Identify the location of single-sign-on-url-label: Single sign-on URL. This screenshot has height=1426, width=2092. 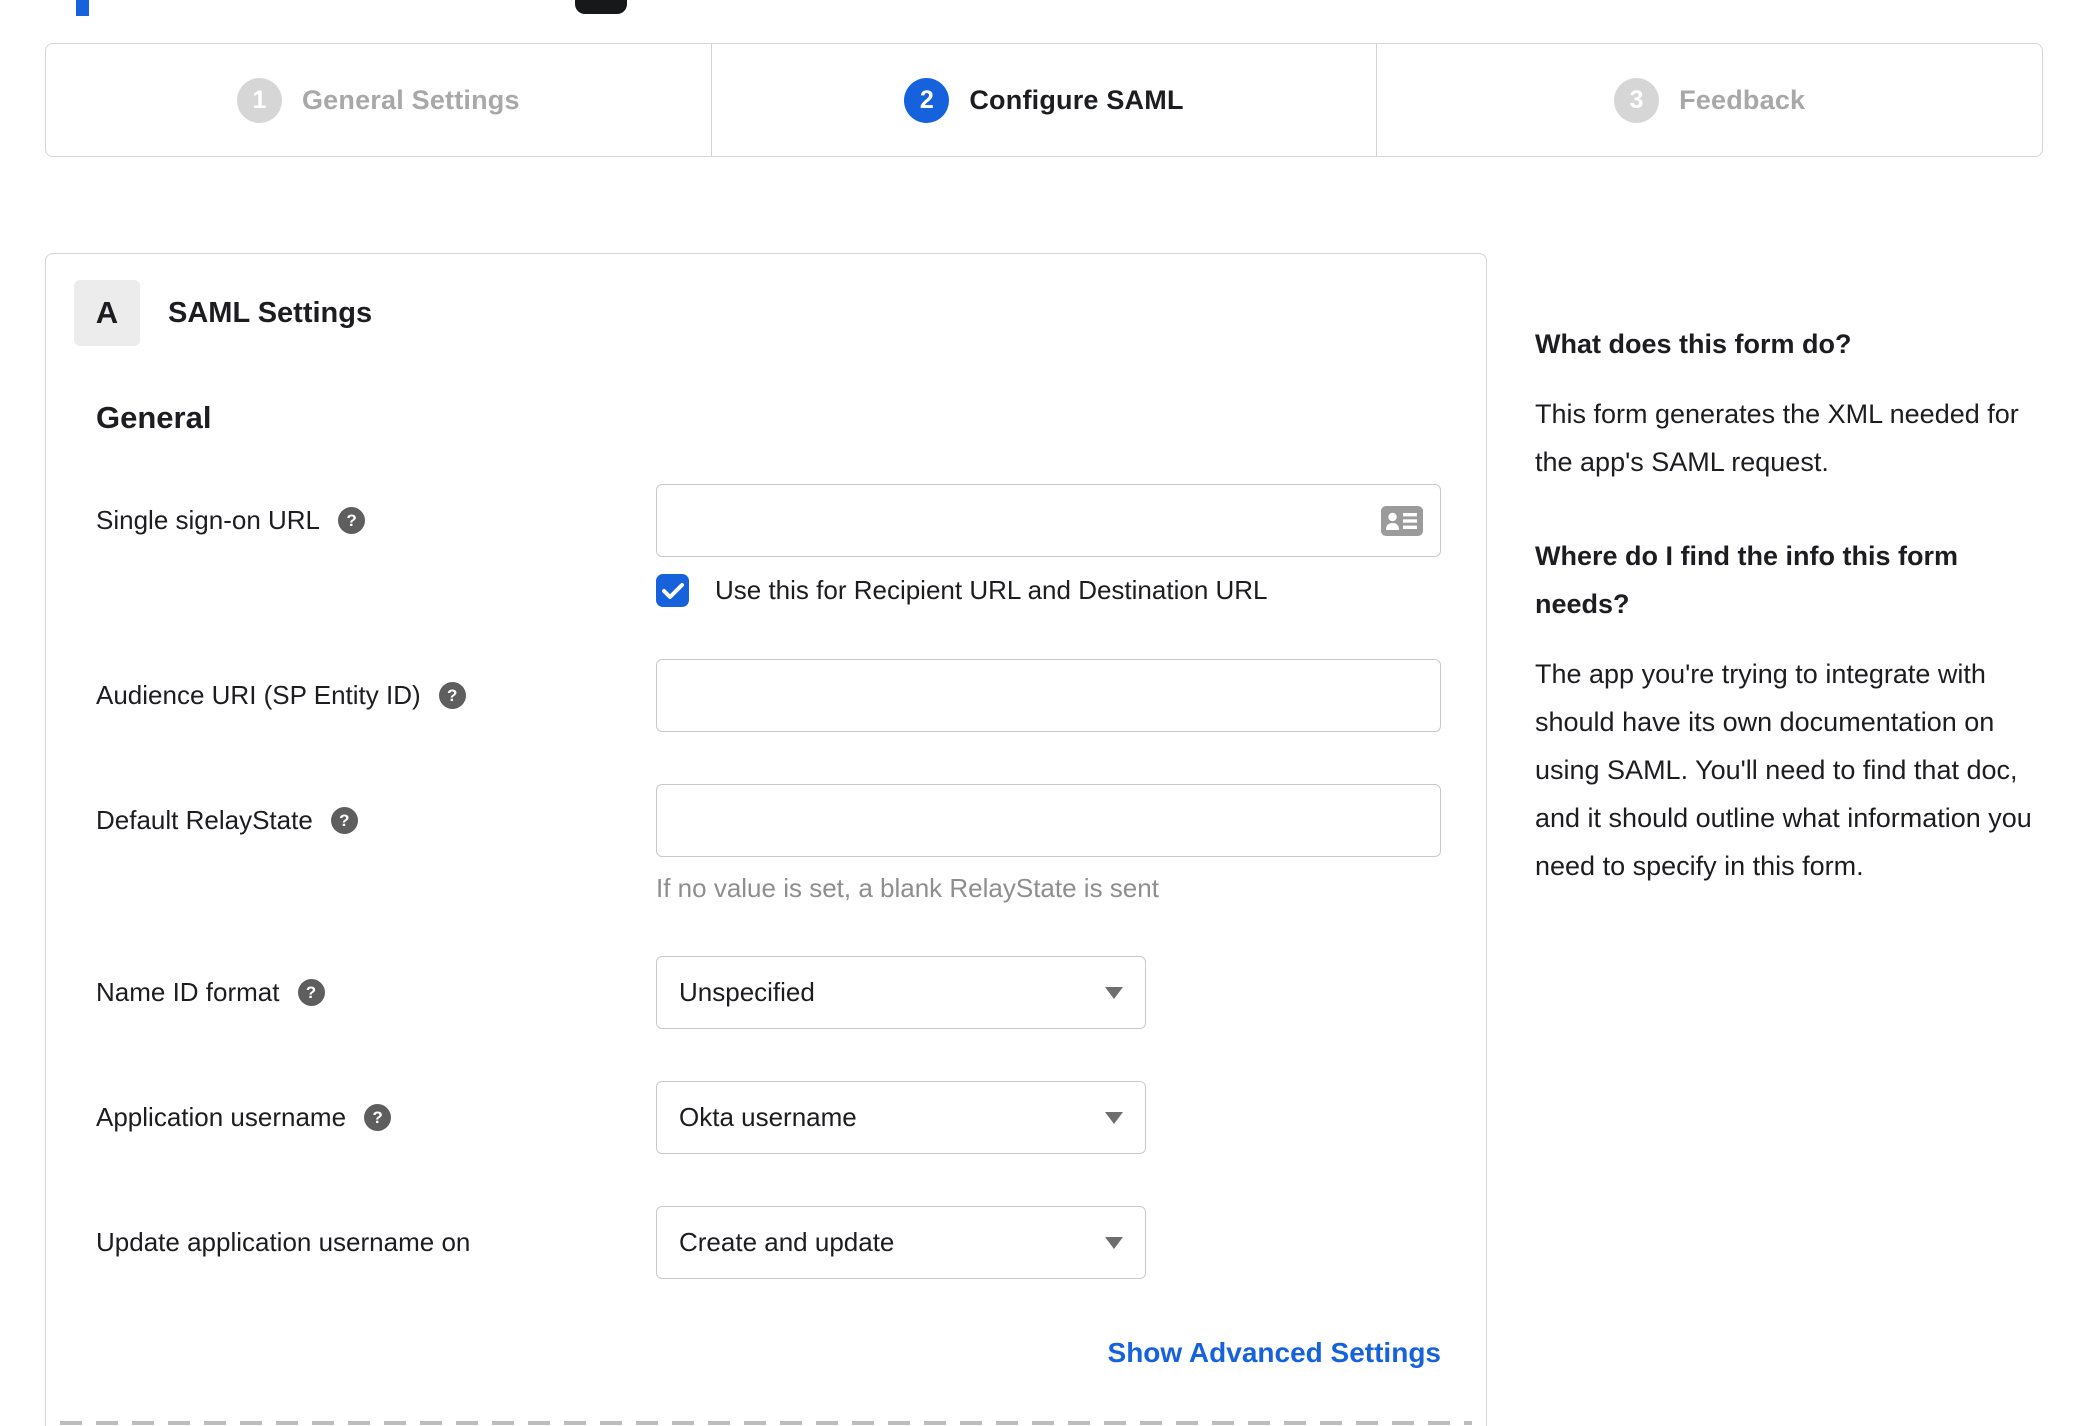
(208, 520).